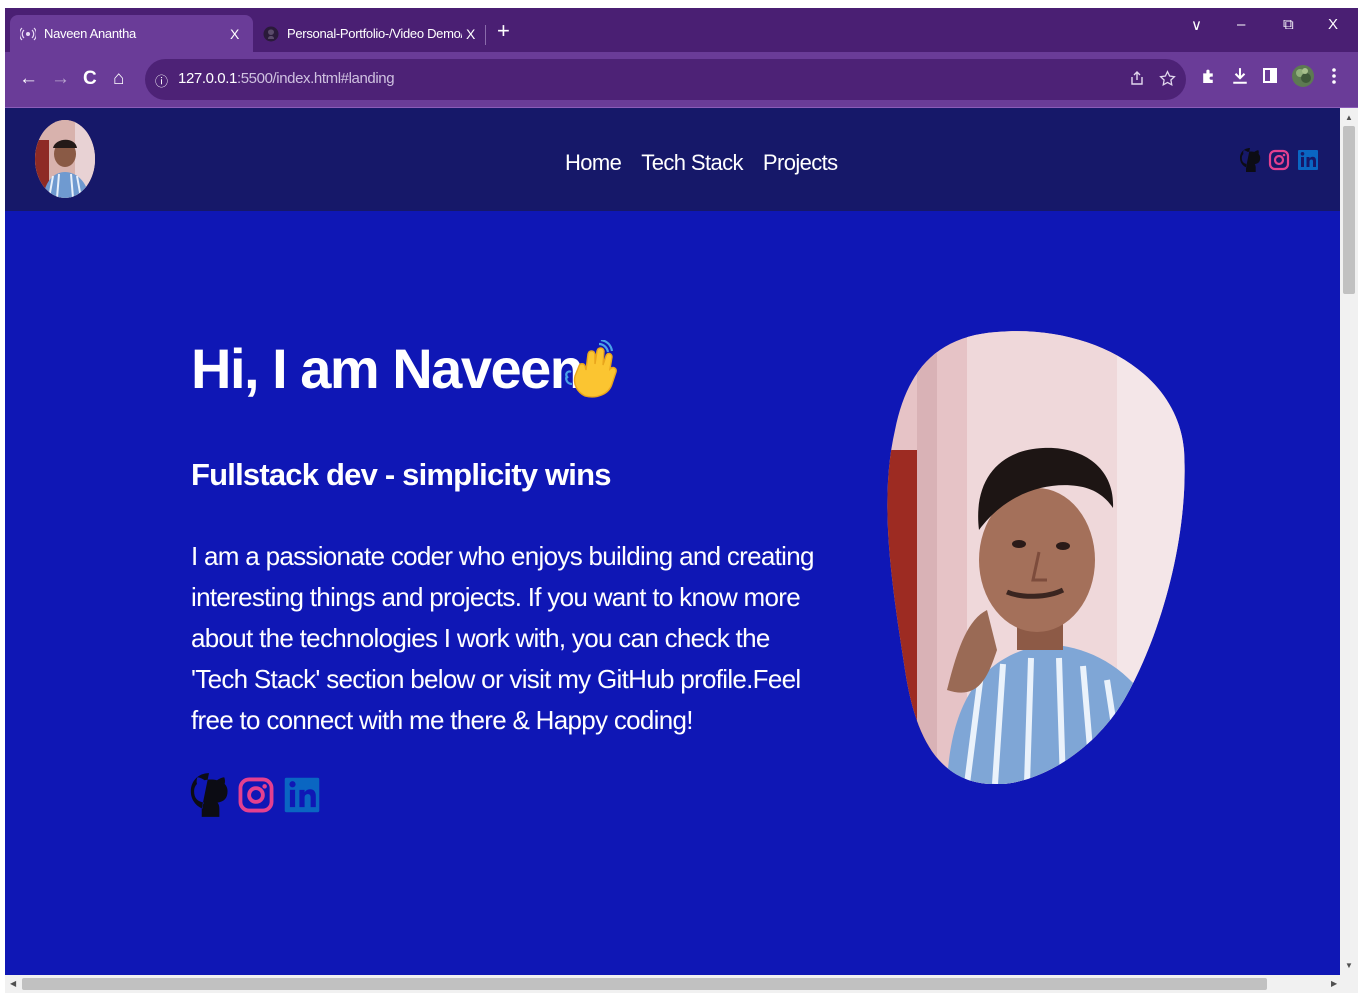  I want to click on profile-portrait, so click(1036, 557).